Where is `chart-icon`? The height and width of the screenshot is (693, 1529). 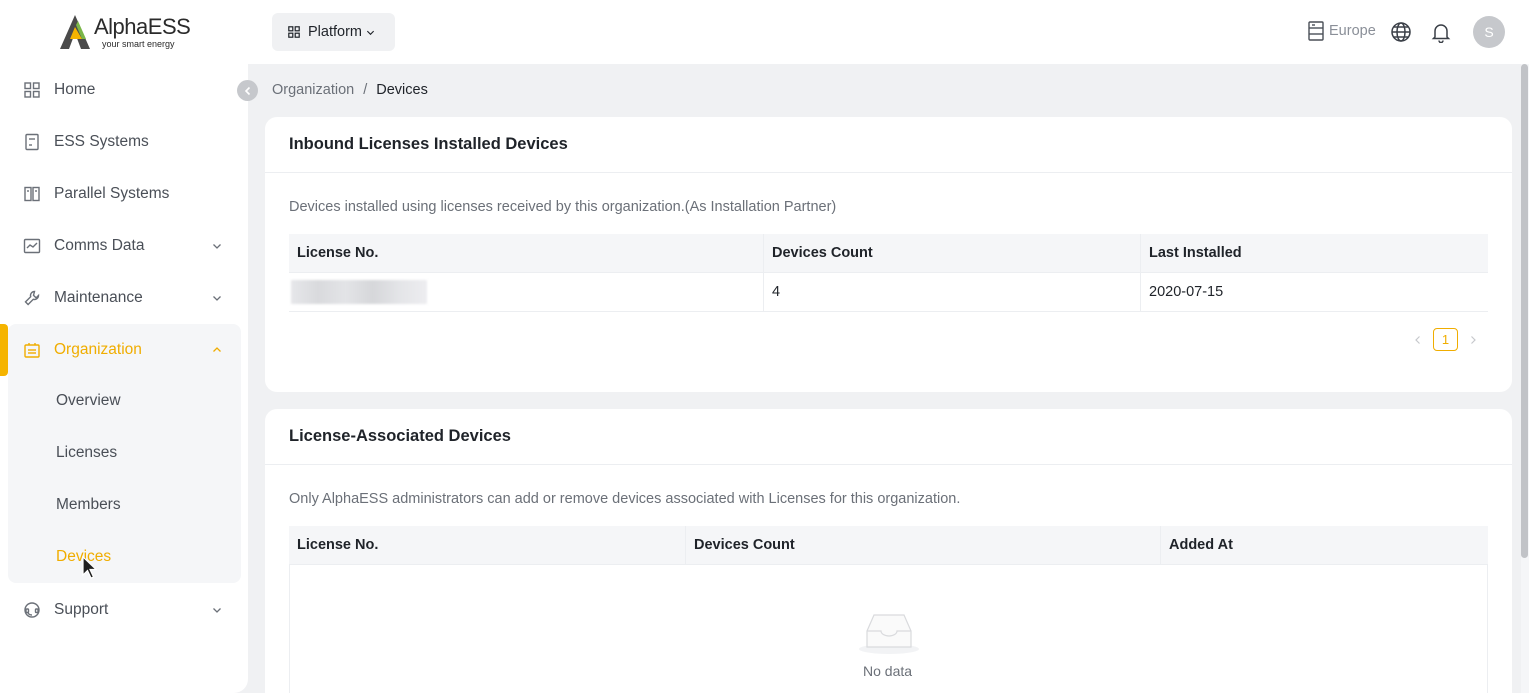 chart-icon is located at coordinates (32, 246).